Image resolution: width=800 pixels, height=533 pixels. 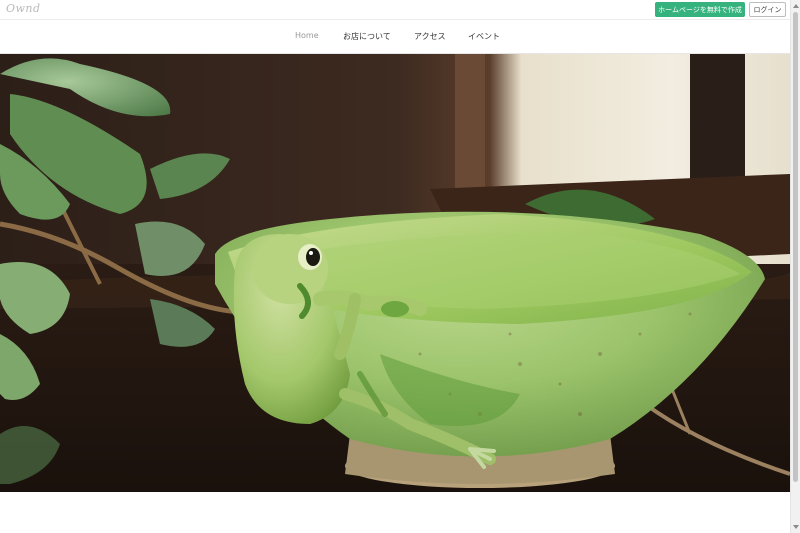 I want to click on nav-item-about-shop: お店について, so click(x=367, y=36).